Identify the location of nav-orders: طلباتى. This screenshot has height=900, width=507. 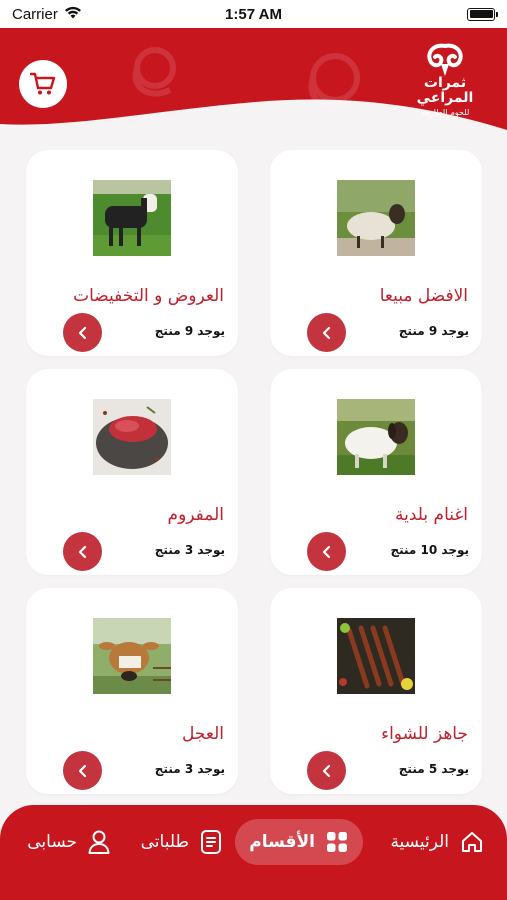
(182, 842).